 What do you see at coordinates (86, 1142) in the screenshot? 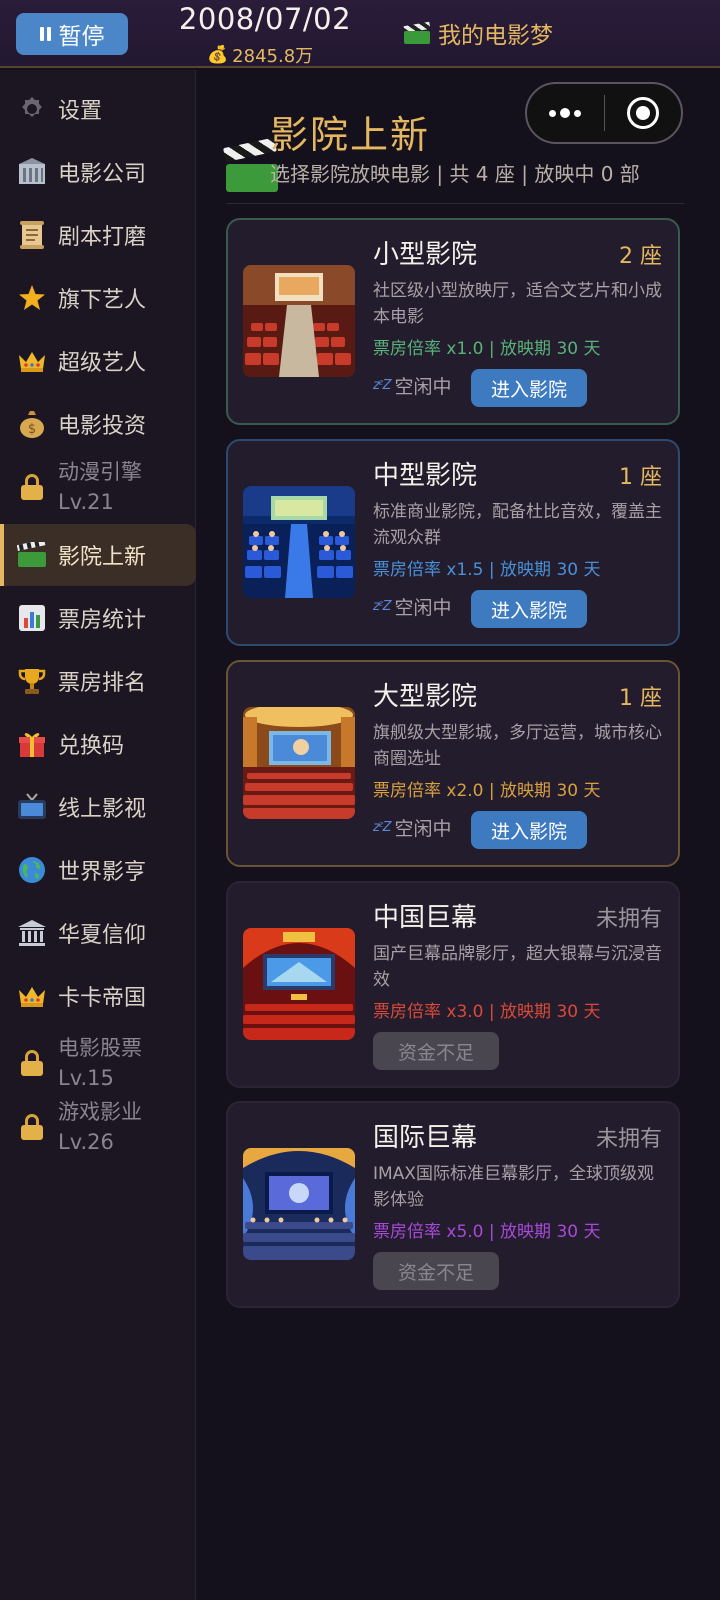
I see `sidebar-item-level: Lv.26` at bounding box center [86, 1142].